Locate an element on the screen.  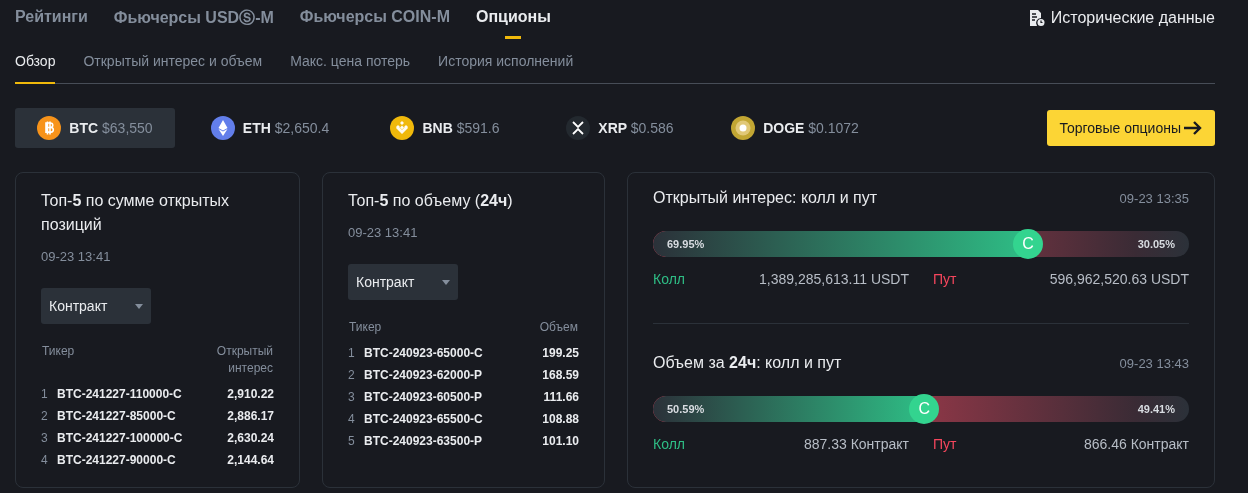
timestamp: 09-23 13:35 is located at coordinates (1154, 198).